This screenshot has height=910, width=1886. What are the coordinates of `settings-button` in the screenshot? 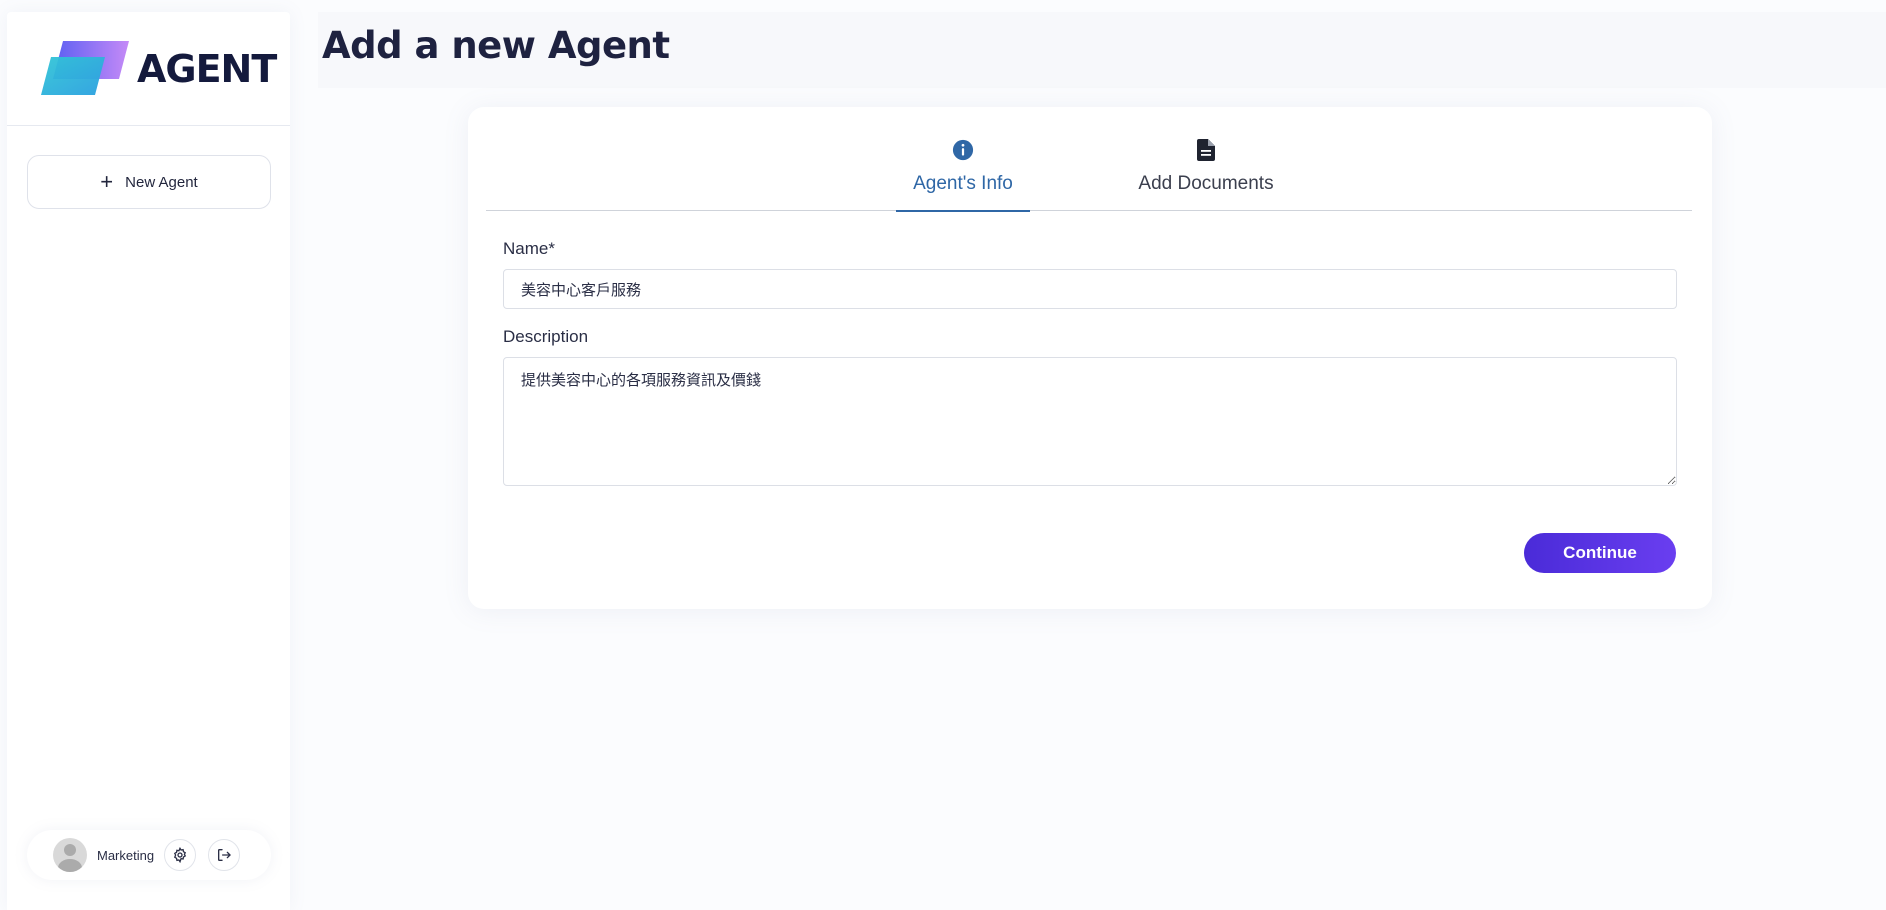 It's located at (180, 855).